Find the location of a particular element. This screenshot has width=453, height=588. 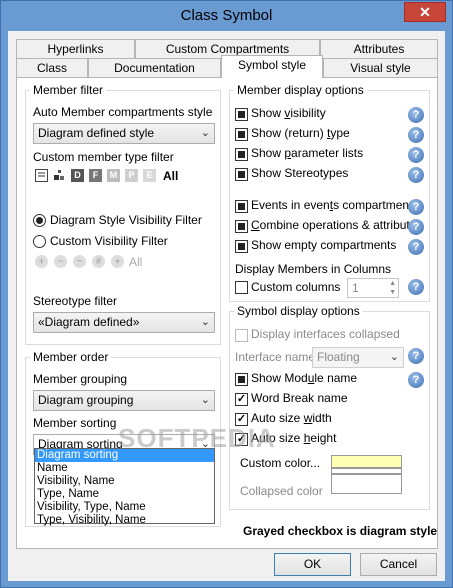

tab-class: Class is located at coordinates (52, 68).